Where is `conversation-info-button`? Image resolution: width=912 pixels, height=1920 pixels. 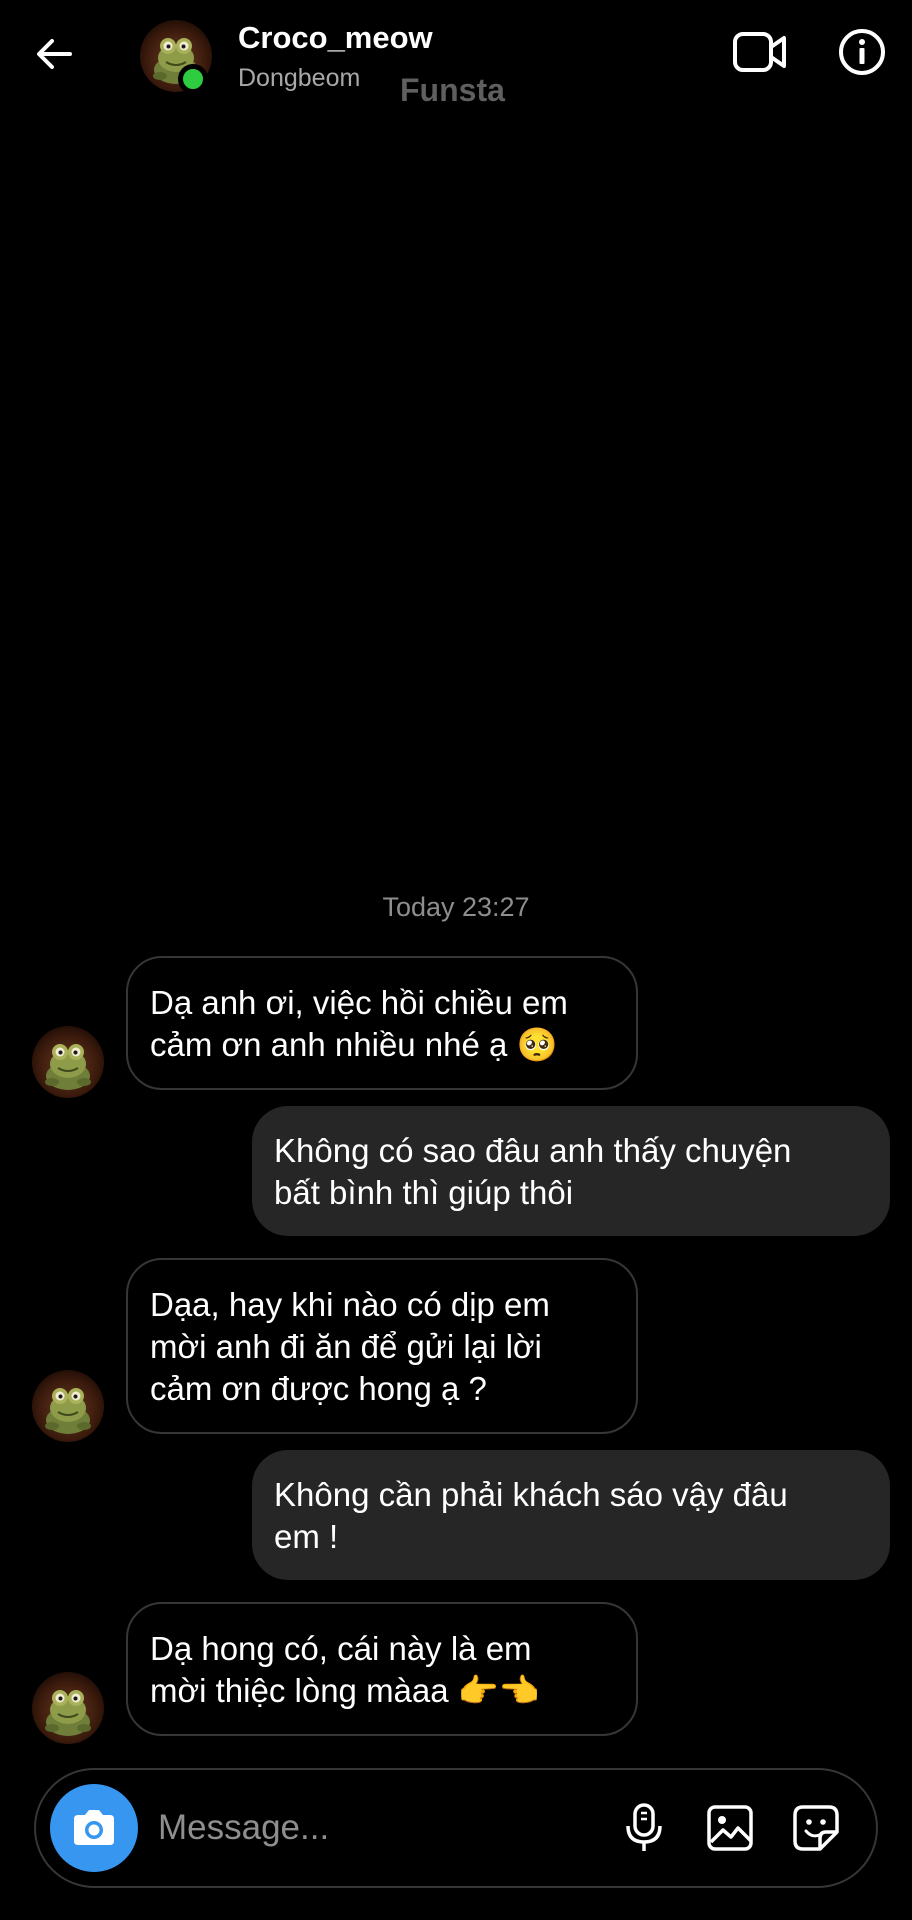
conversation-info-button is located at coordinates (862, 52).